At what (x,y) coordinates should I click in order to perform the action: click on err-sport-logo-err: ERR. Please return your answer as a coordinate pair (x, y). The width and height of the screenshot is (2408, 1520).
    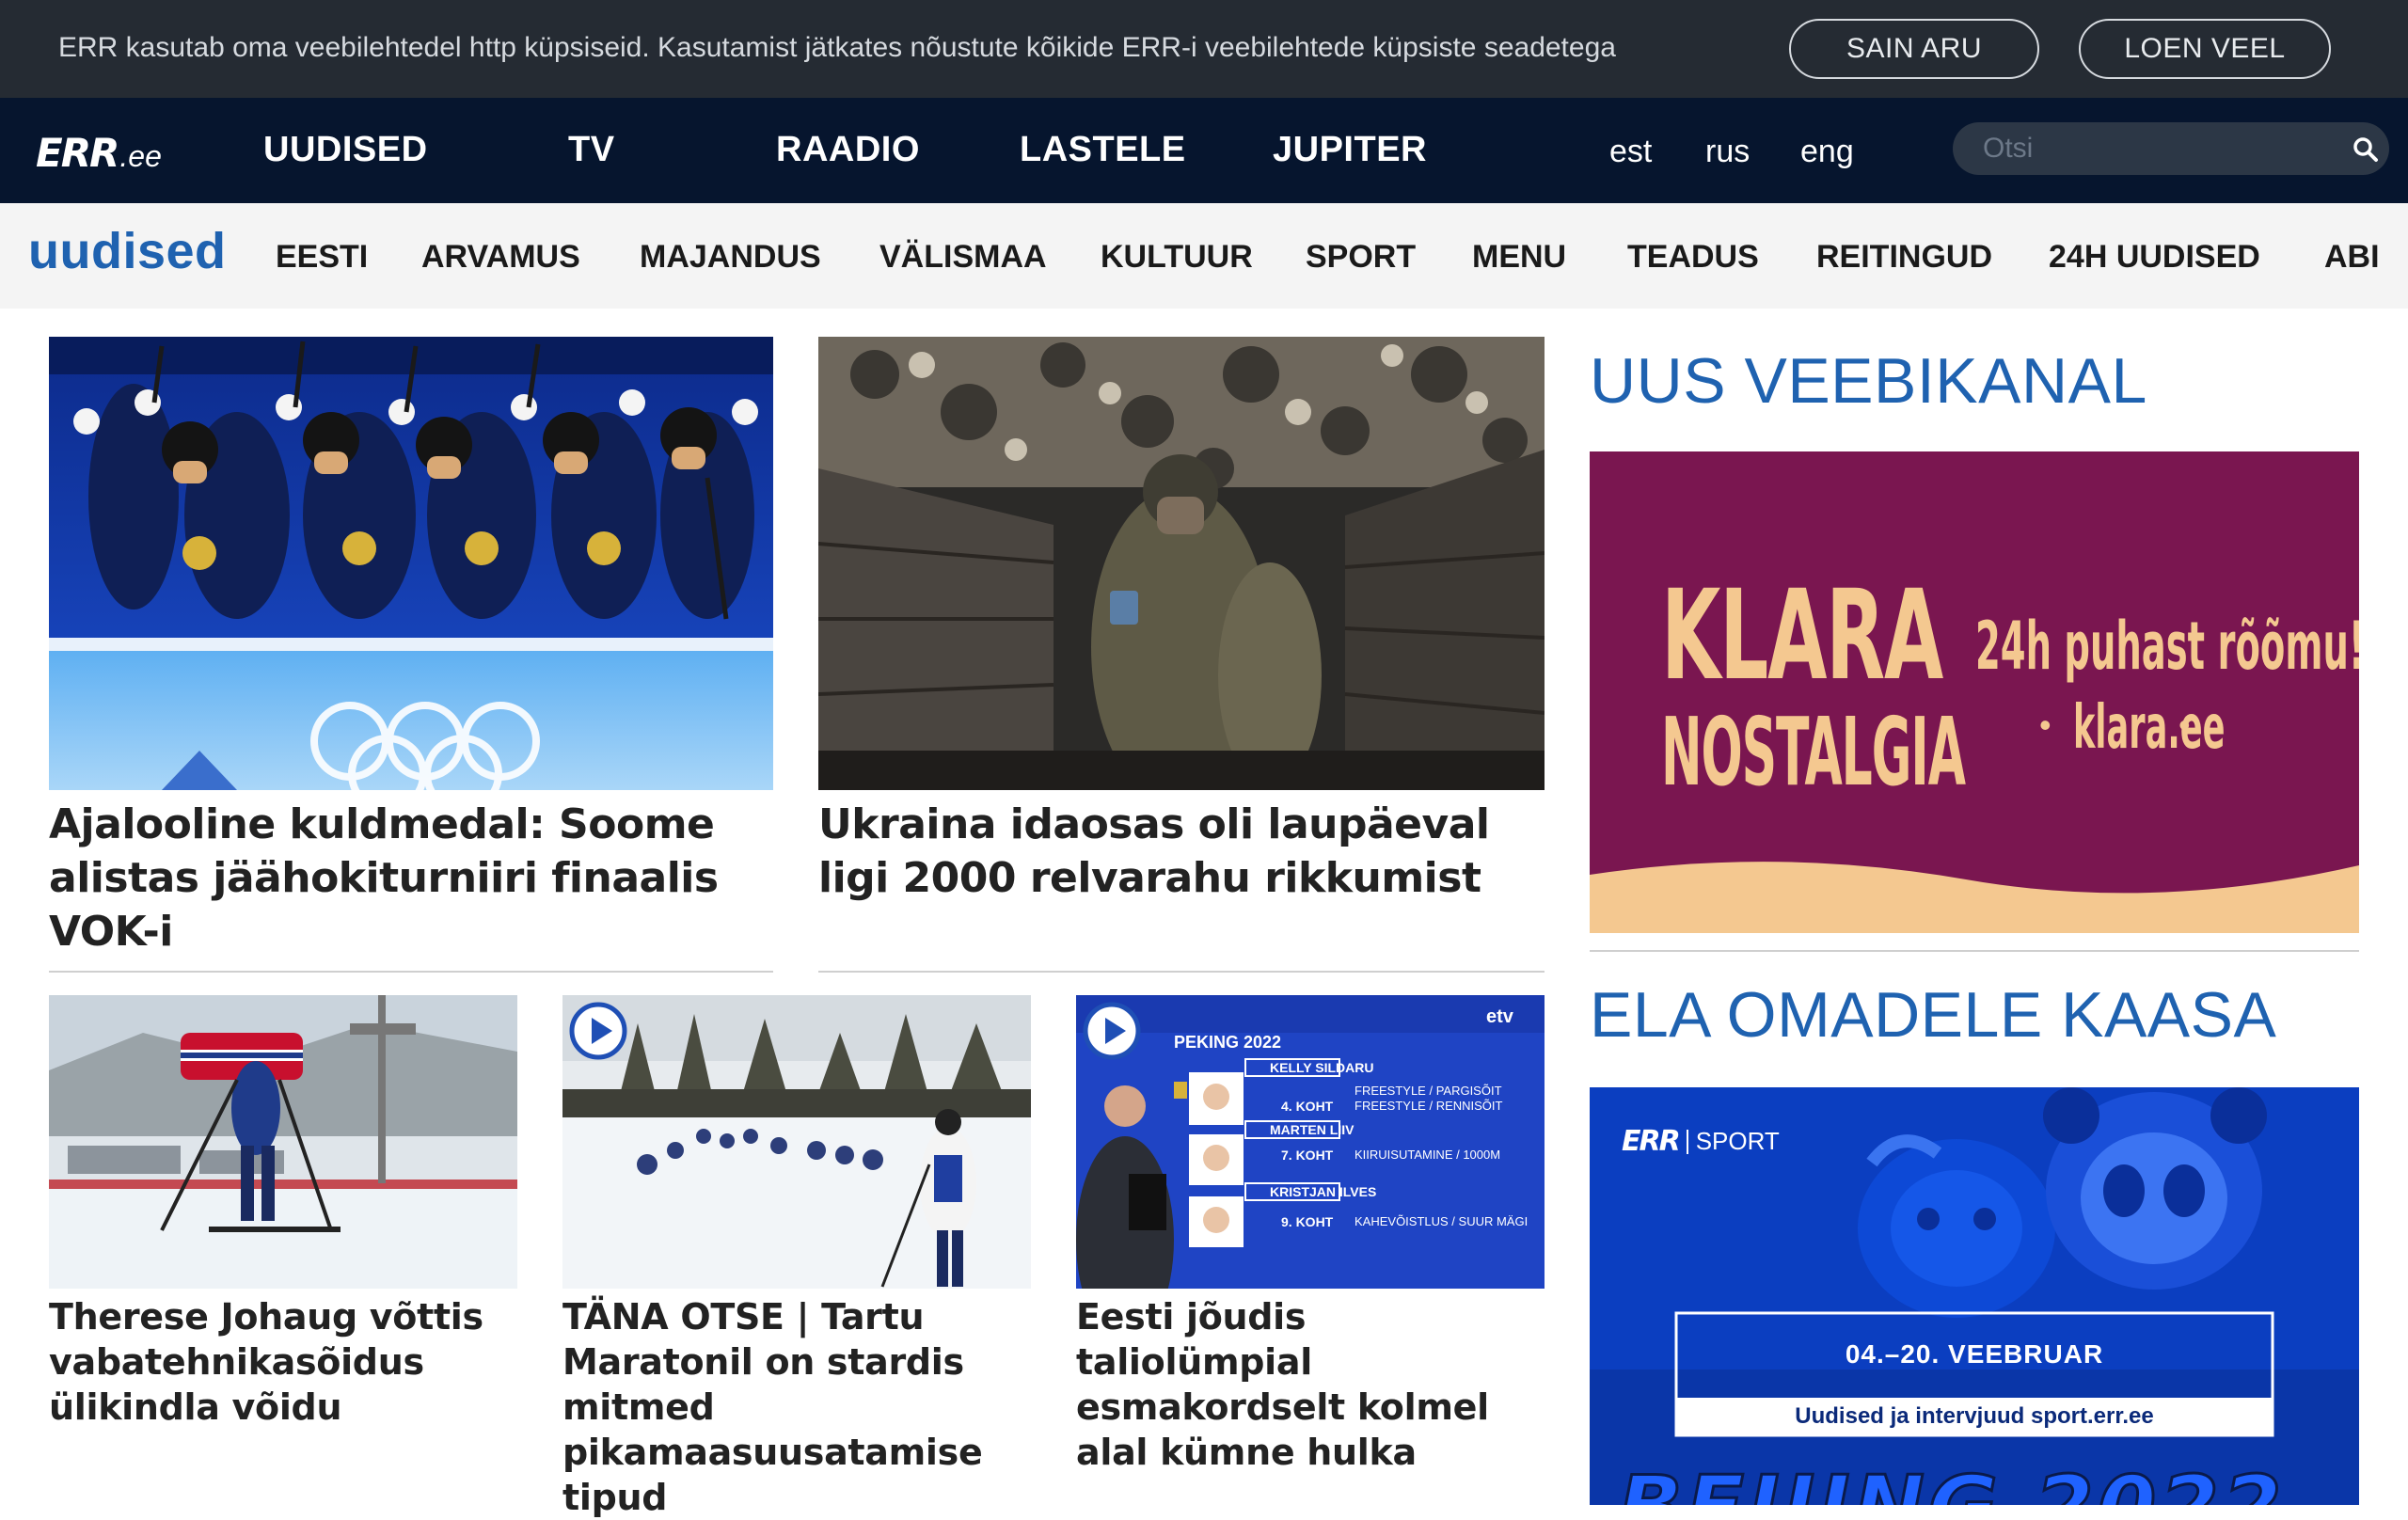
    Looking at the image, I should click on (1652, 1141).